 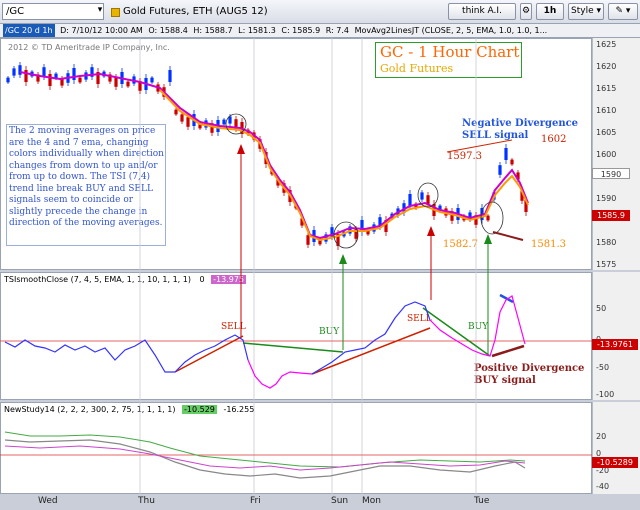 I want to click on tsi-line, so click(x=126, y=353).